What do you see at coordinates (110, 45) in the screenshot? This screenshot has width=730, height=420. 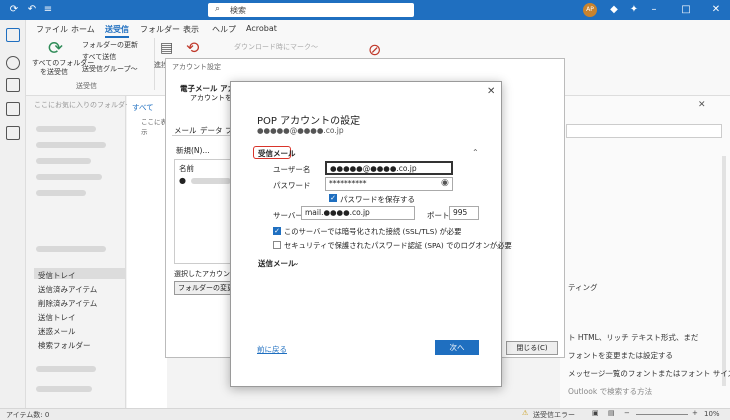 I see `update-folder-button: フォルダーの更新` at bounding box center [110, 45].